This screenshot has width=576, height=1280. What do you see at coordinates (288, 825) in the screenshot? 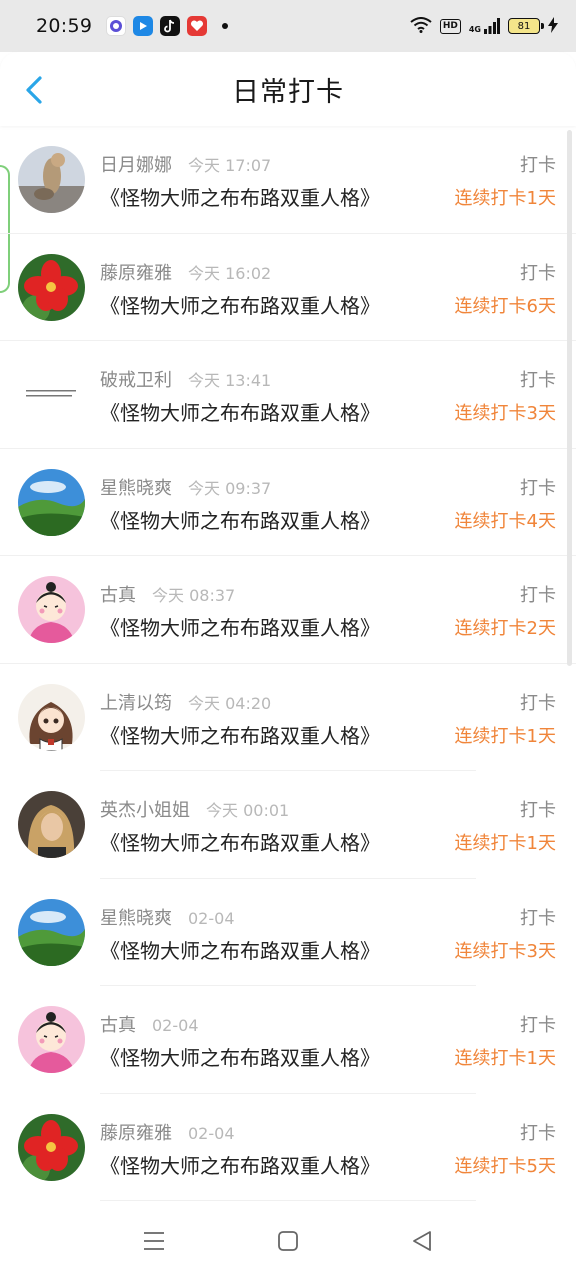
I see `list-item: 英杰小姐姐 今天 00:01 《怪物大师之布布路双重人格》 打卡 连续打卡1天` at bounding box center [288, 825].